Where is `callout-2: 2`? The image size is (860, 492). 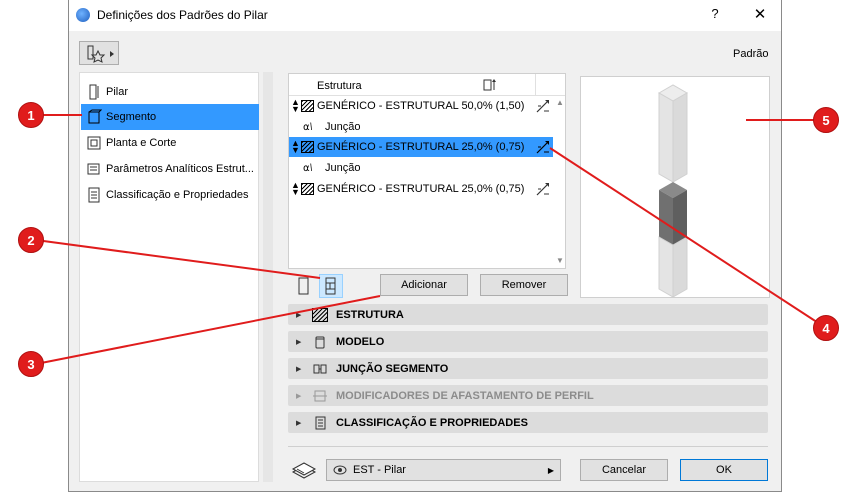 callout-2: 2 is located at coordinates (31, 240).